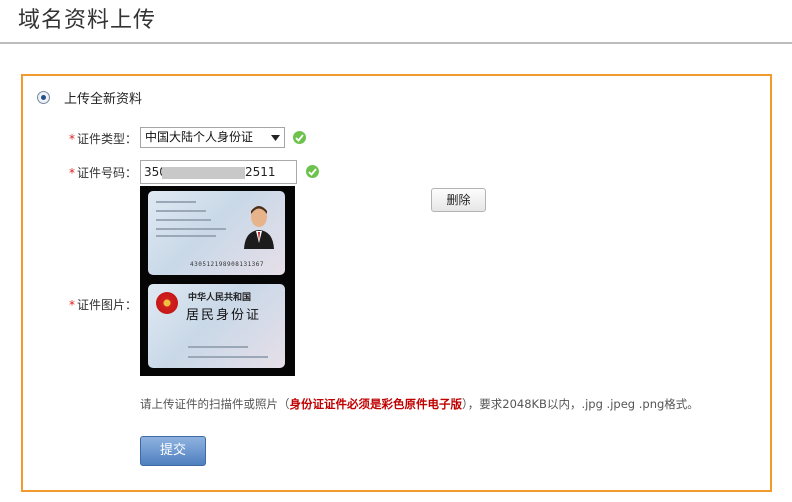 The width and height of the screenshot is (792, 502). I want to click on hint-prefix: 请上传证件的扫描件或照片（, so click(215, 404).